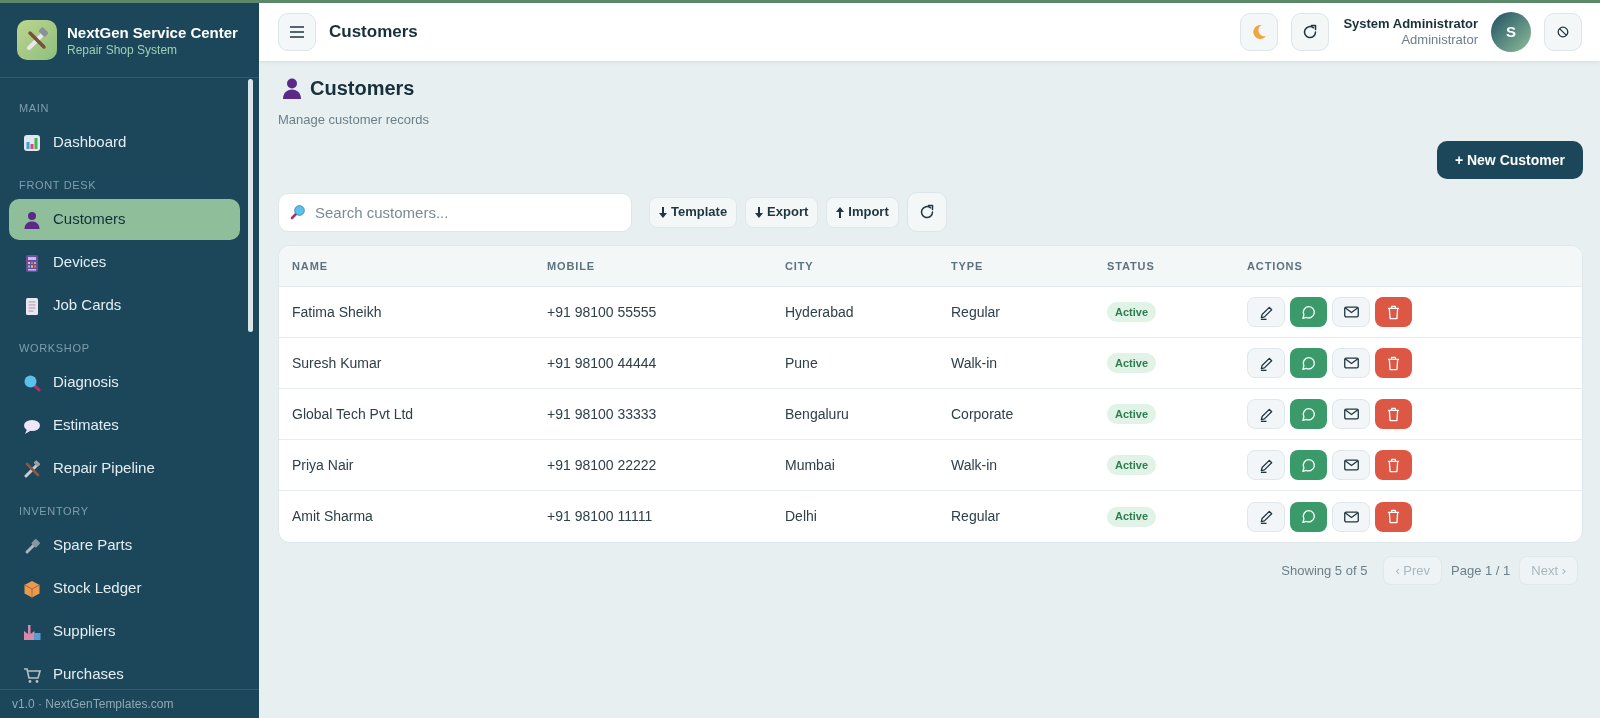  Describe the element at coordinates (124, 219) in the screenshot. I see `sidebar-item: Customers` at that location.